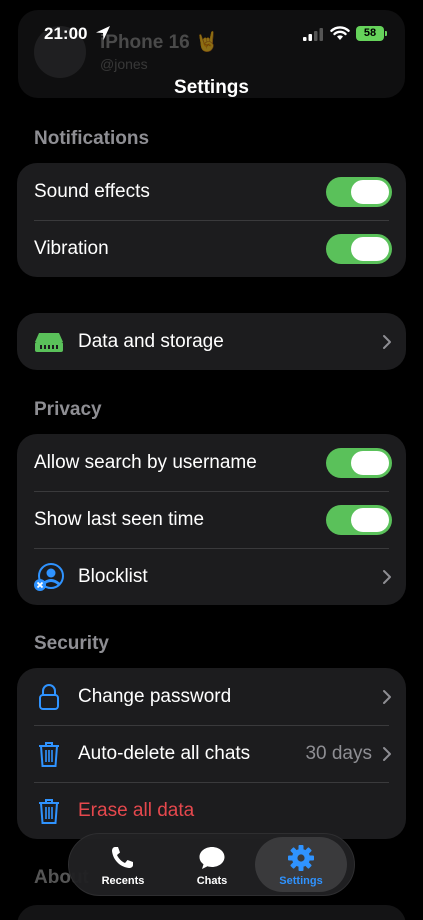  What do you see at coordinates (212, 881) in the screenshot?
I see `tab-chats-label: Chats` at bounding box center [212, 881].